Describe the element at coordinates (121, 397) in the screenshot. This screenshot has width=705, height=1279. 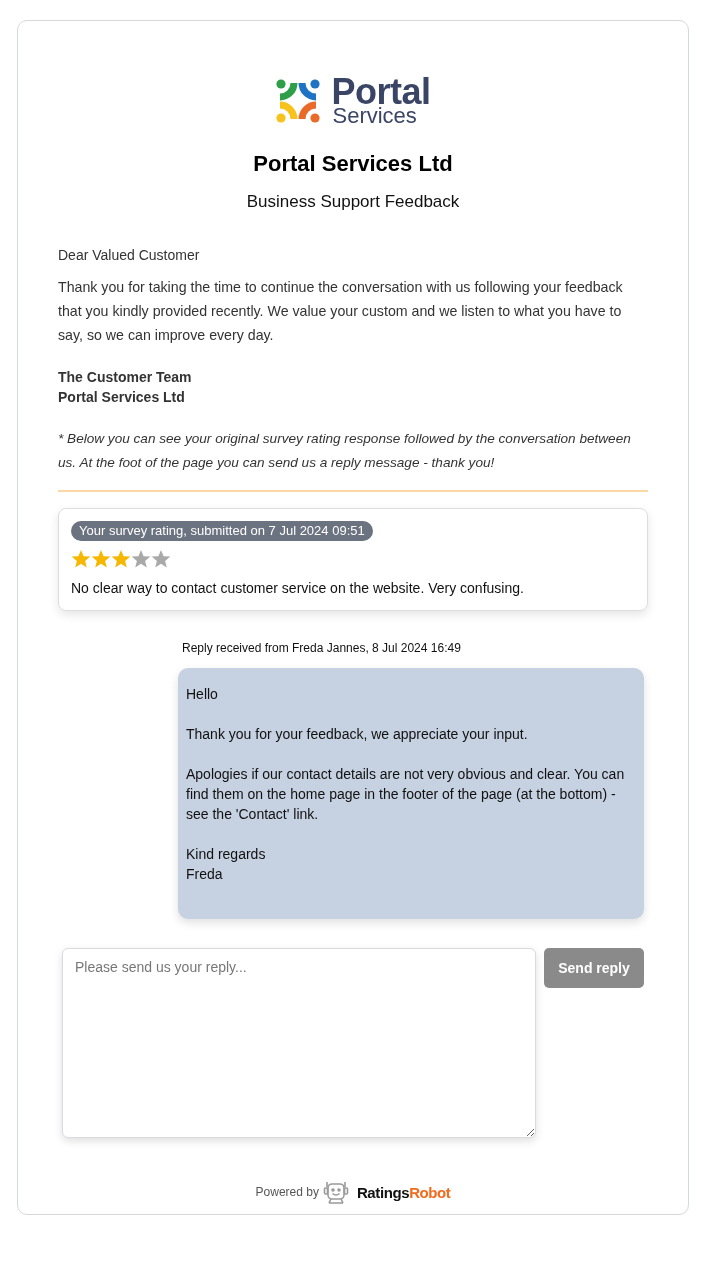
I see `signature-company: Portal Services Ltd` at that location.